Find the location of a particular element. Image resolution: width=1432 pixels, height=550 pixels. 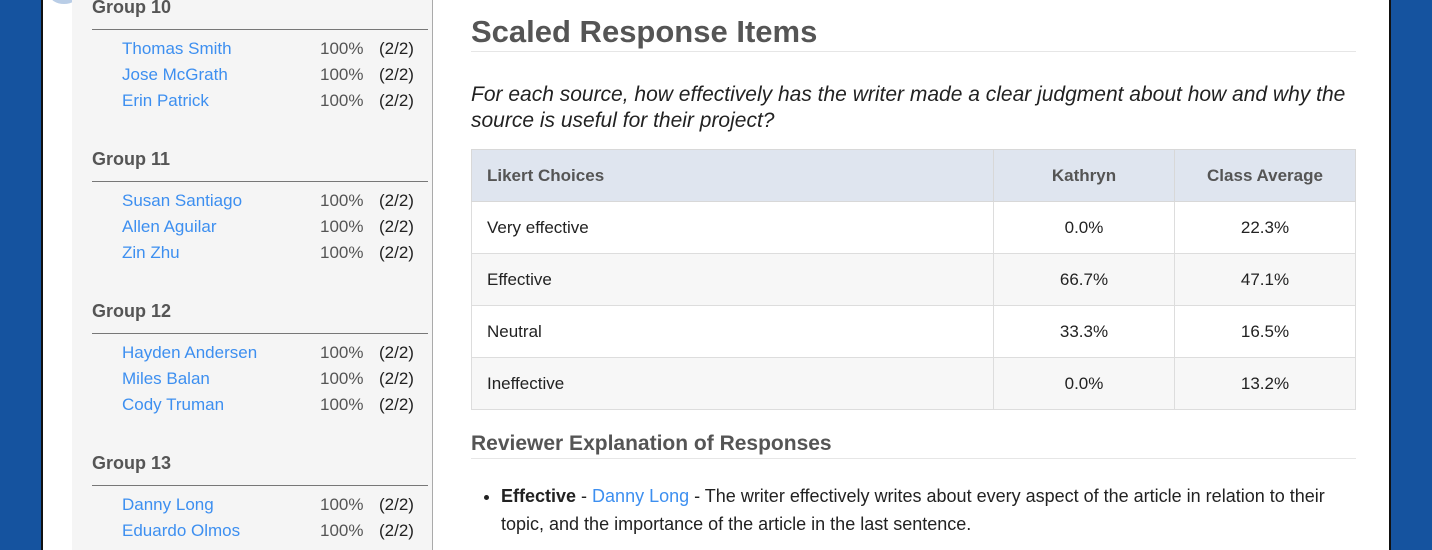

student-value: 66.7% is located at coordinates (1084, 279).